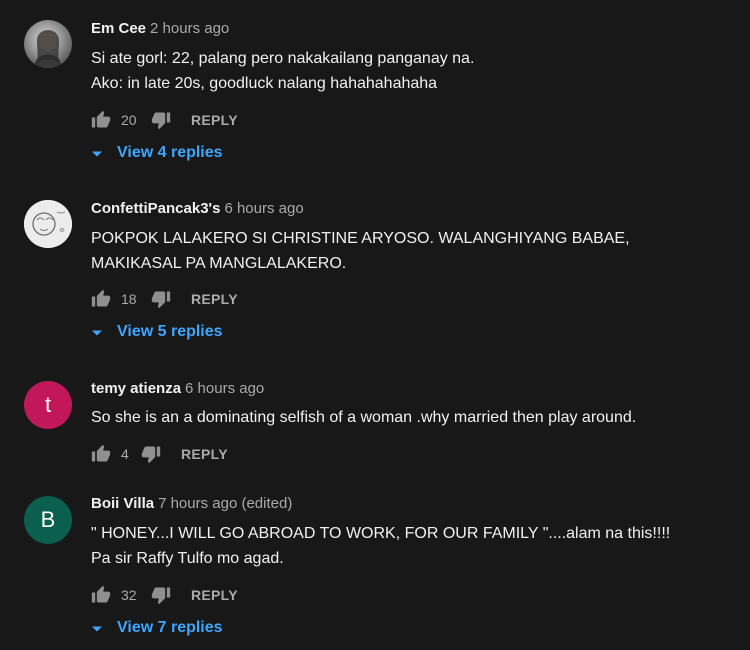 This screenshot has height=650, width=750. I want to click on view-replies-label: View 5 replies, so click(170, 331).